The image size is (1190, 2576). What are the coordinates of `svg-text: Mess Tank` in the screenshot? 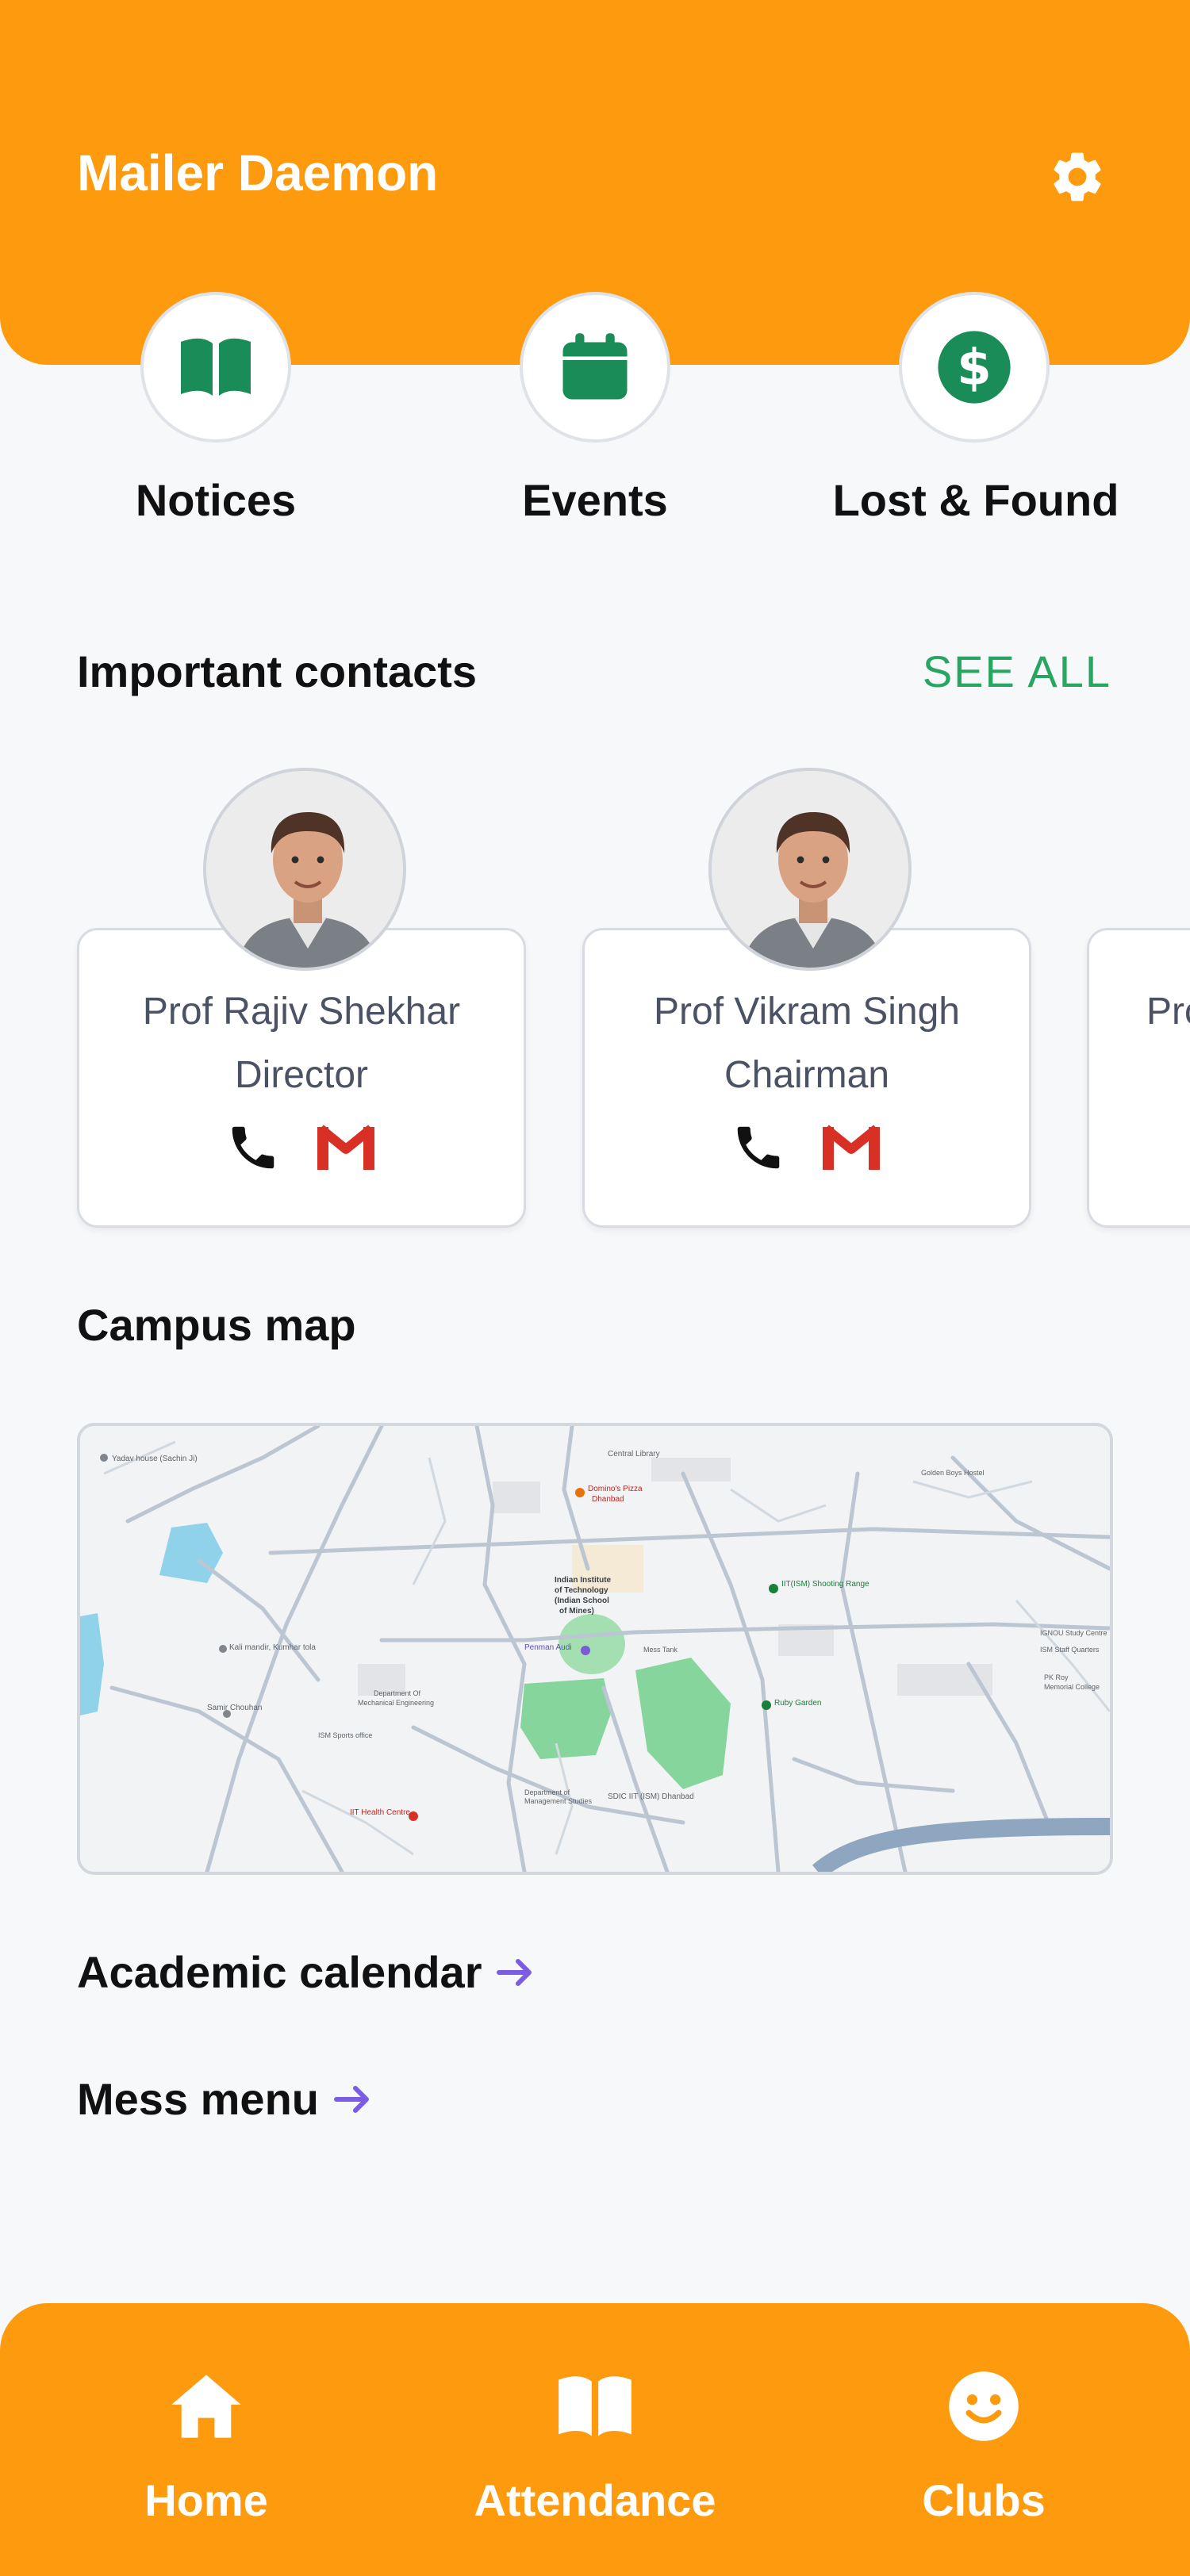 It's located at (660, 1650).